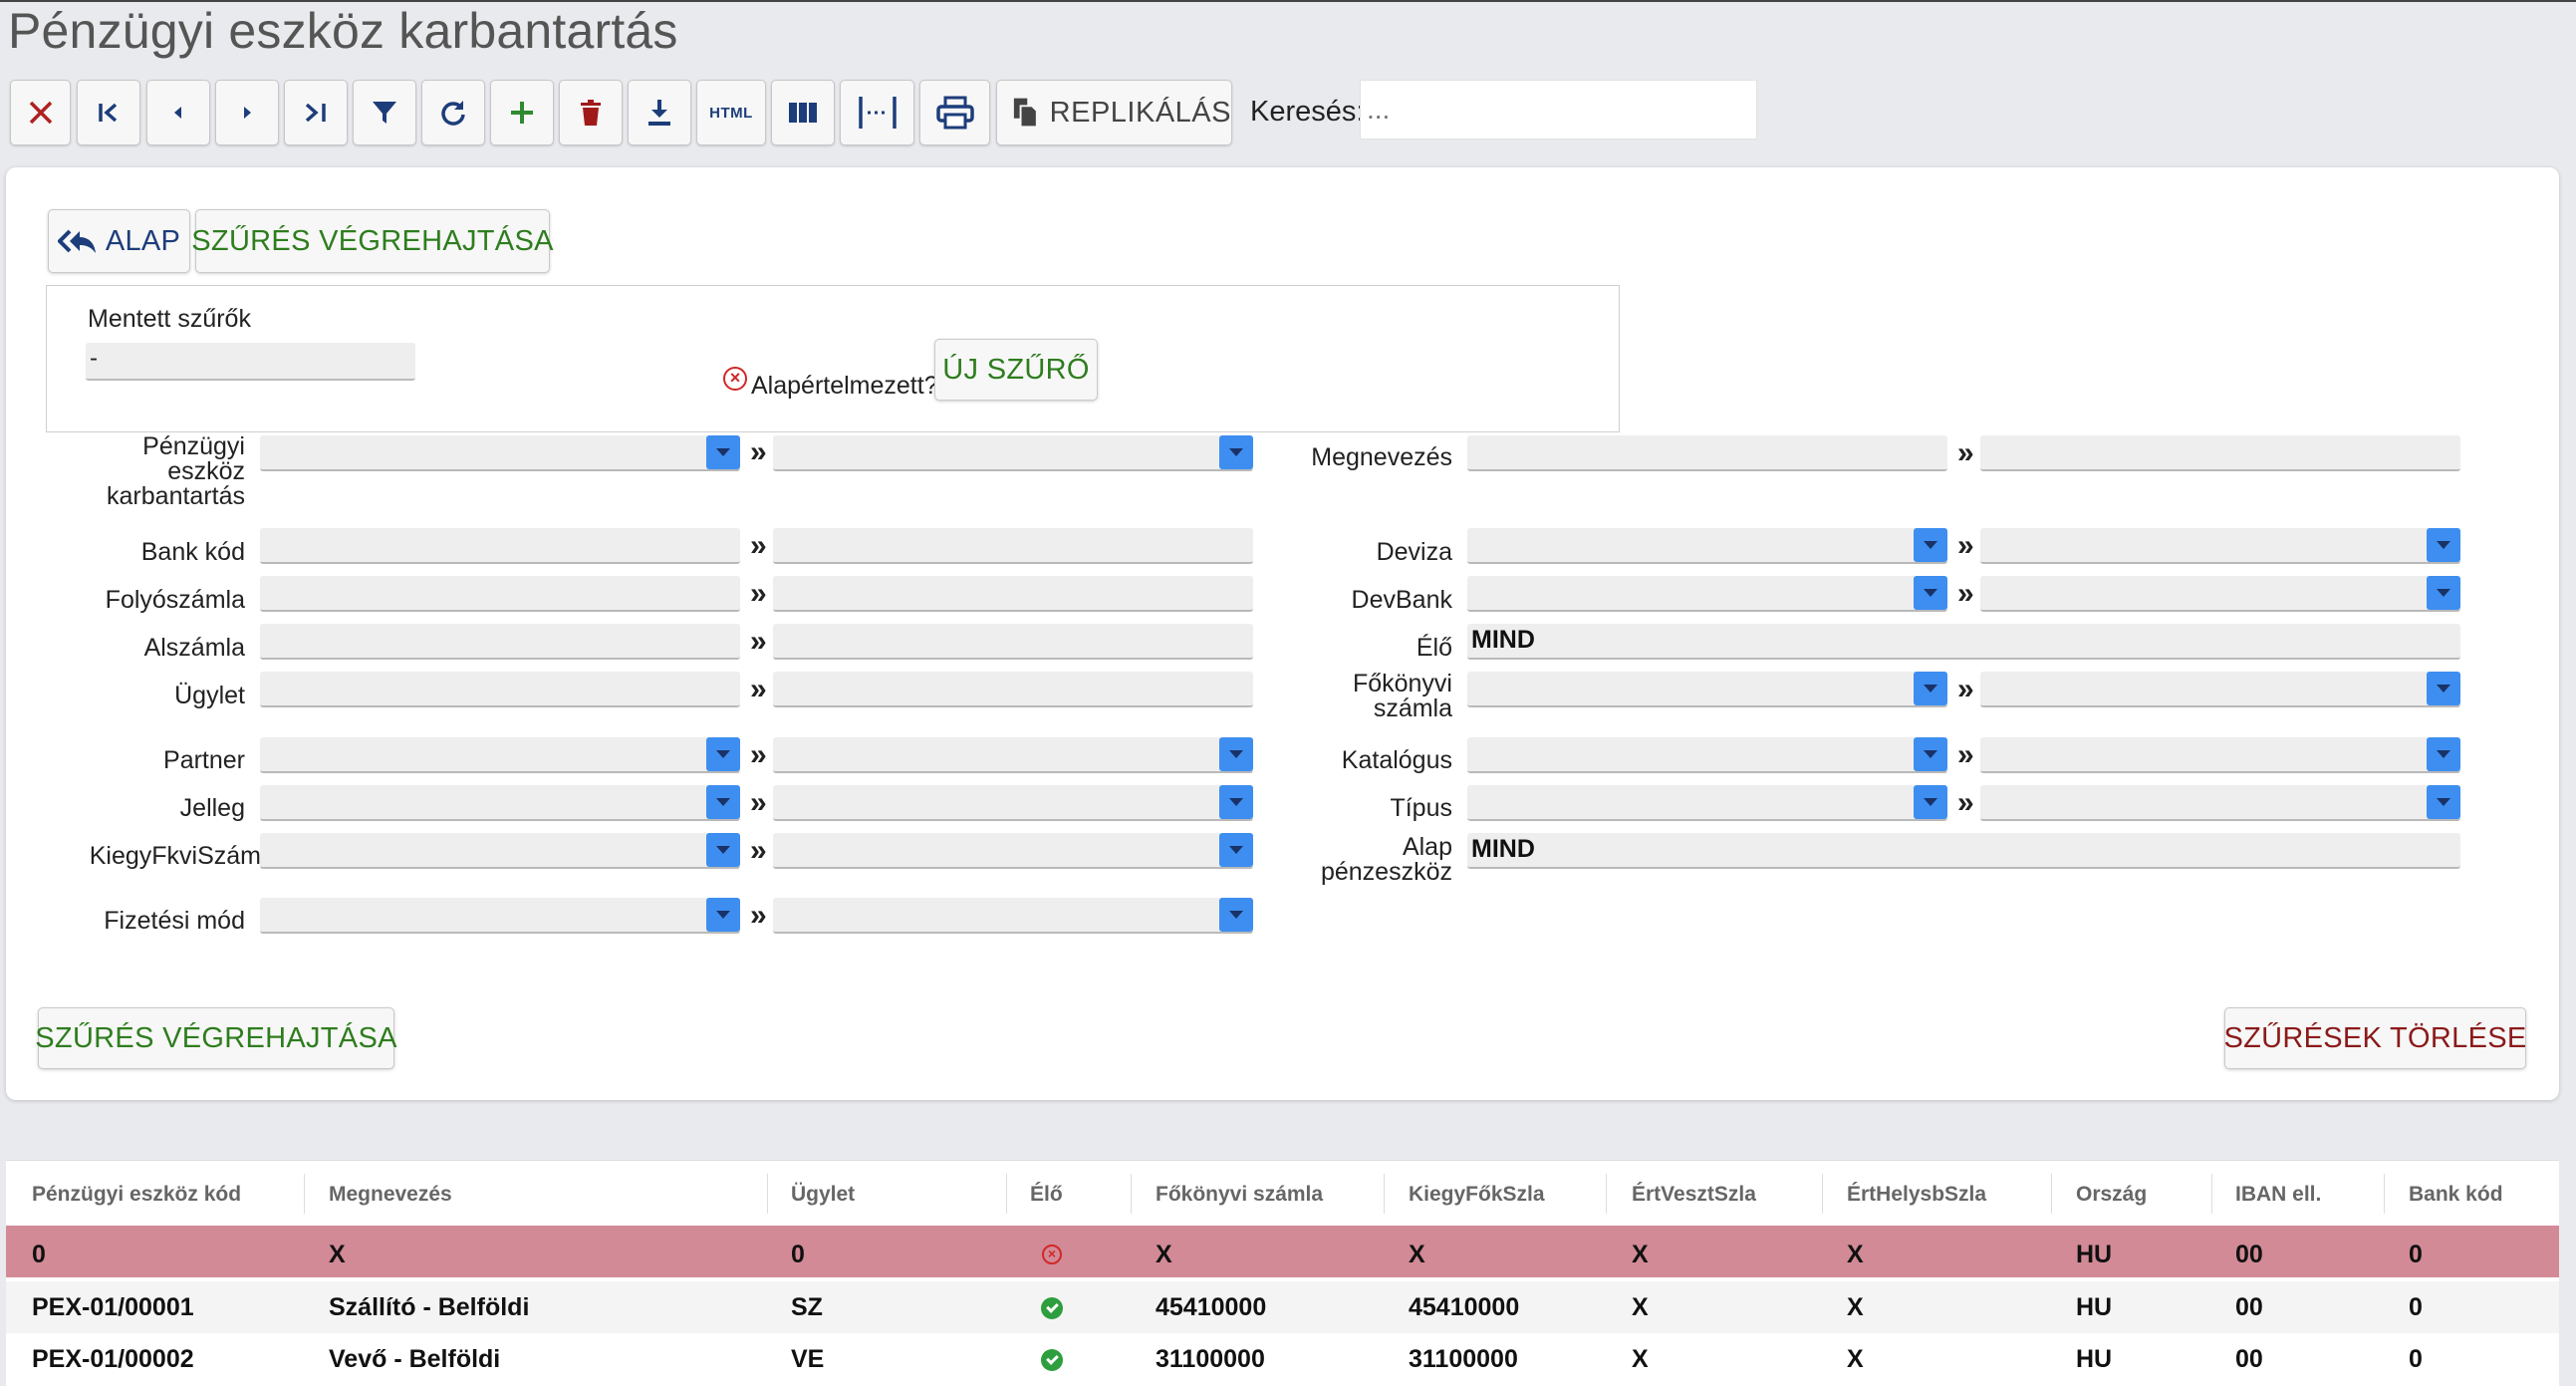 Image resolution: width=2576 pixels, height=1386 pixels. I want to click on run-filter-button-bottom: SZŰRÉS VÉGREHAJTÁSA, so click(215, 1038).